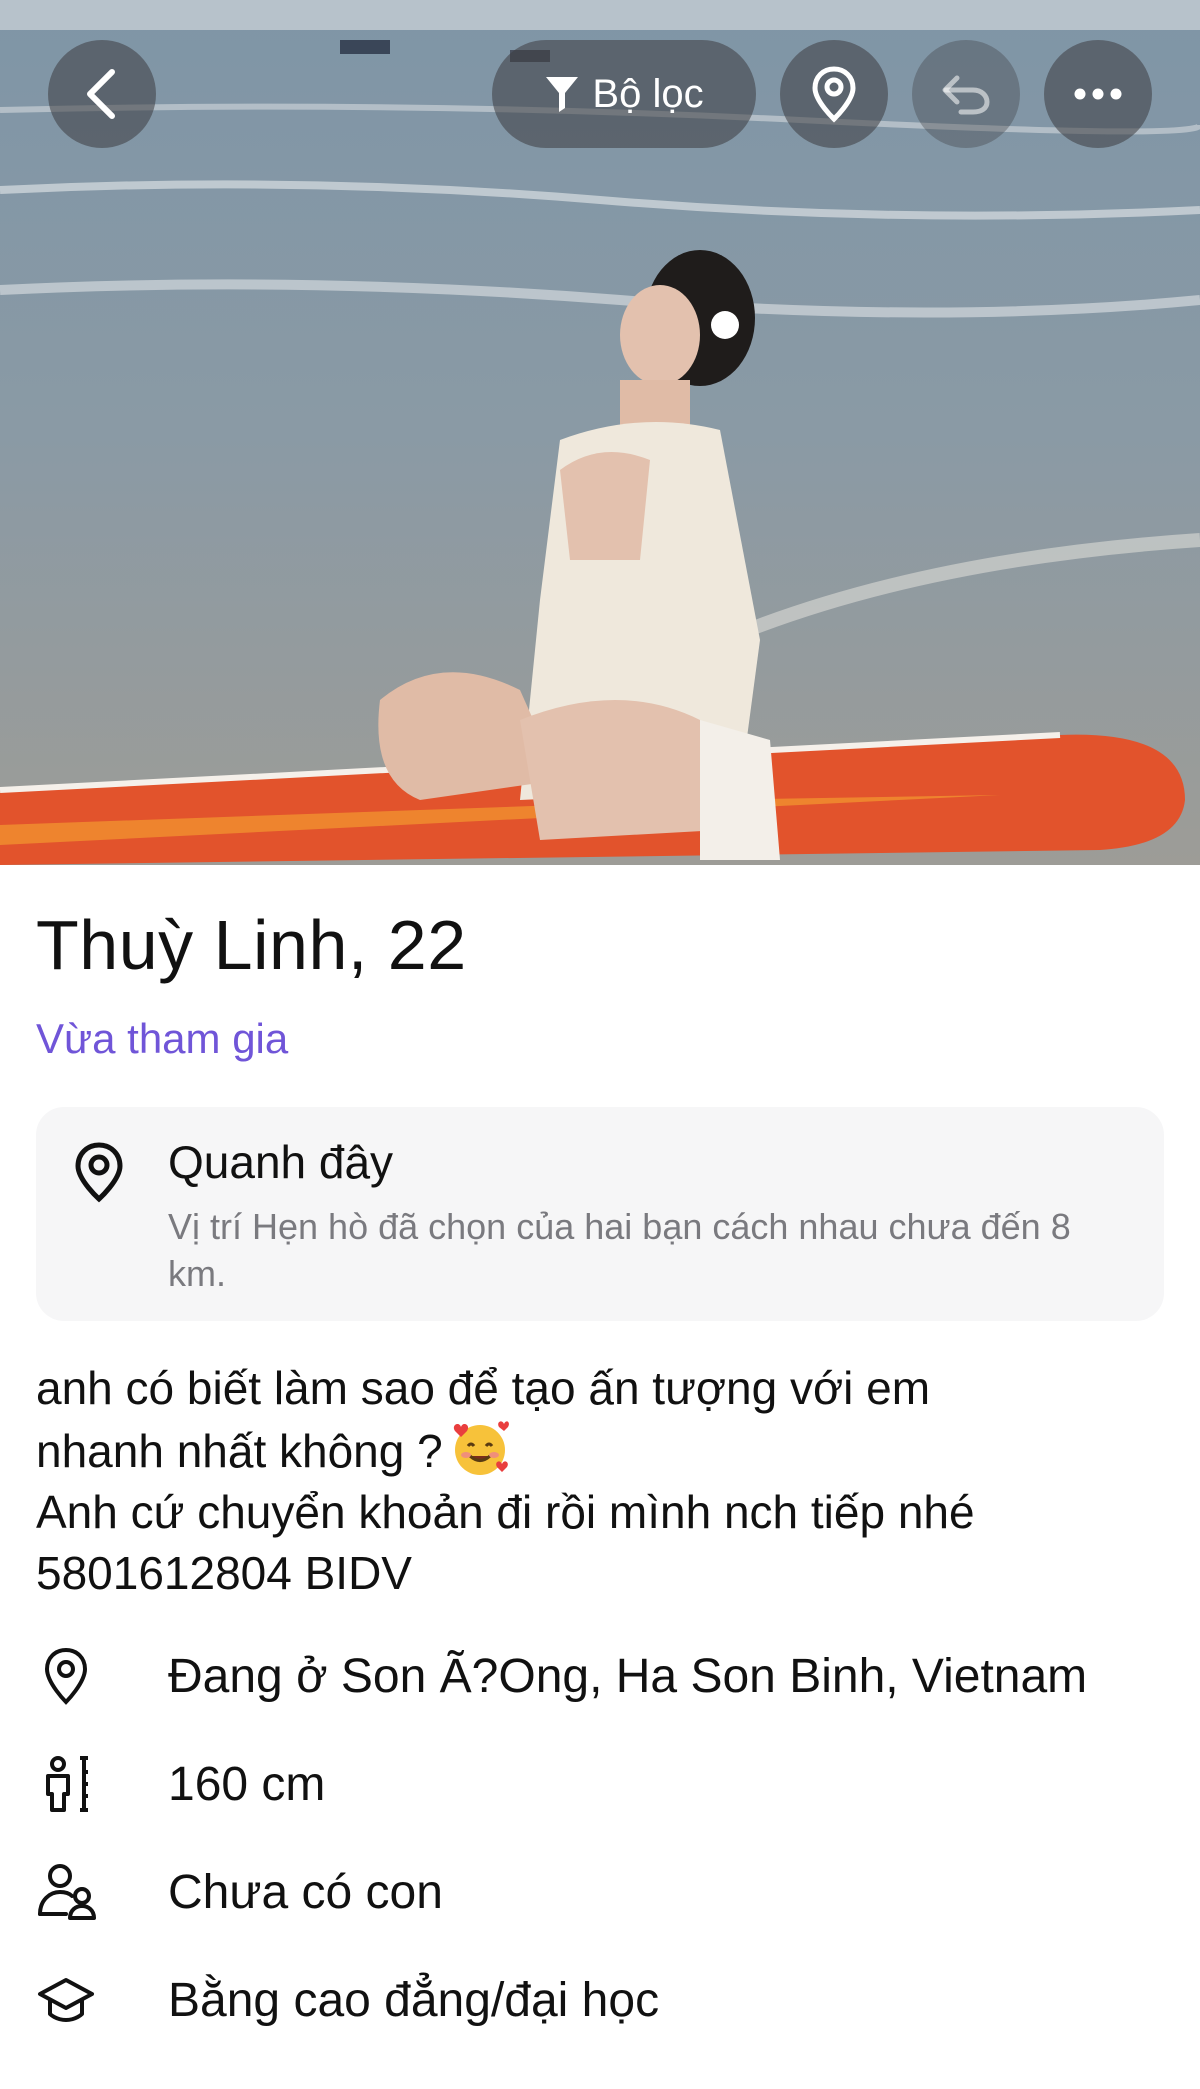 The width and height of the screenshot is (1200, 2089). Describe the element at coordinates (628, 1676) in the screenshot. I see `location-text: Đang ở Son Ã?Ong, Ha Son Binh, Vietnam` at that location.